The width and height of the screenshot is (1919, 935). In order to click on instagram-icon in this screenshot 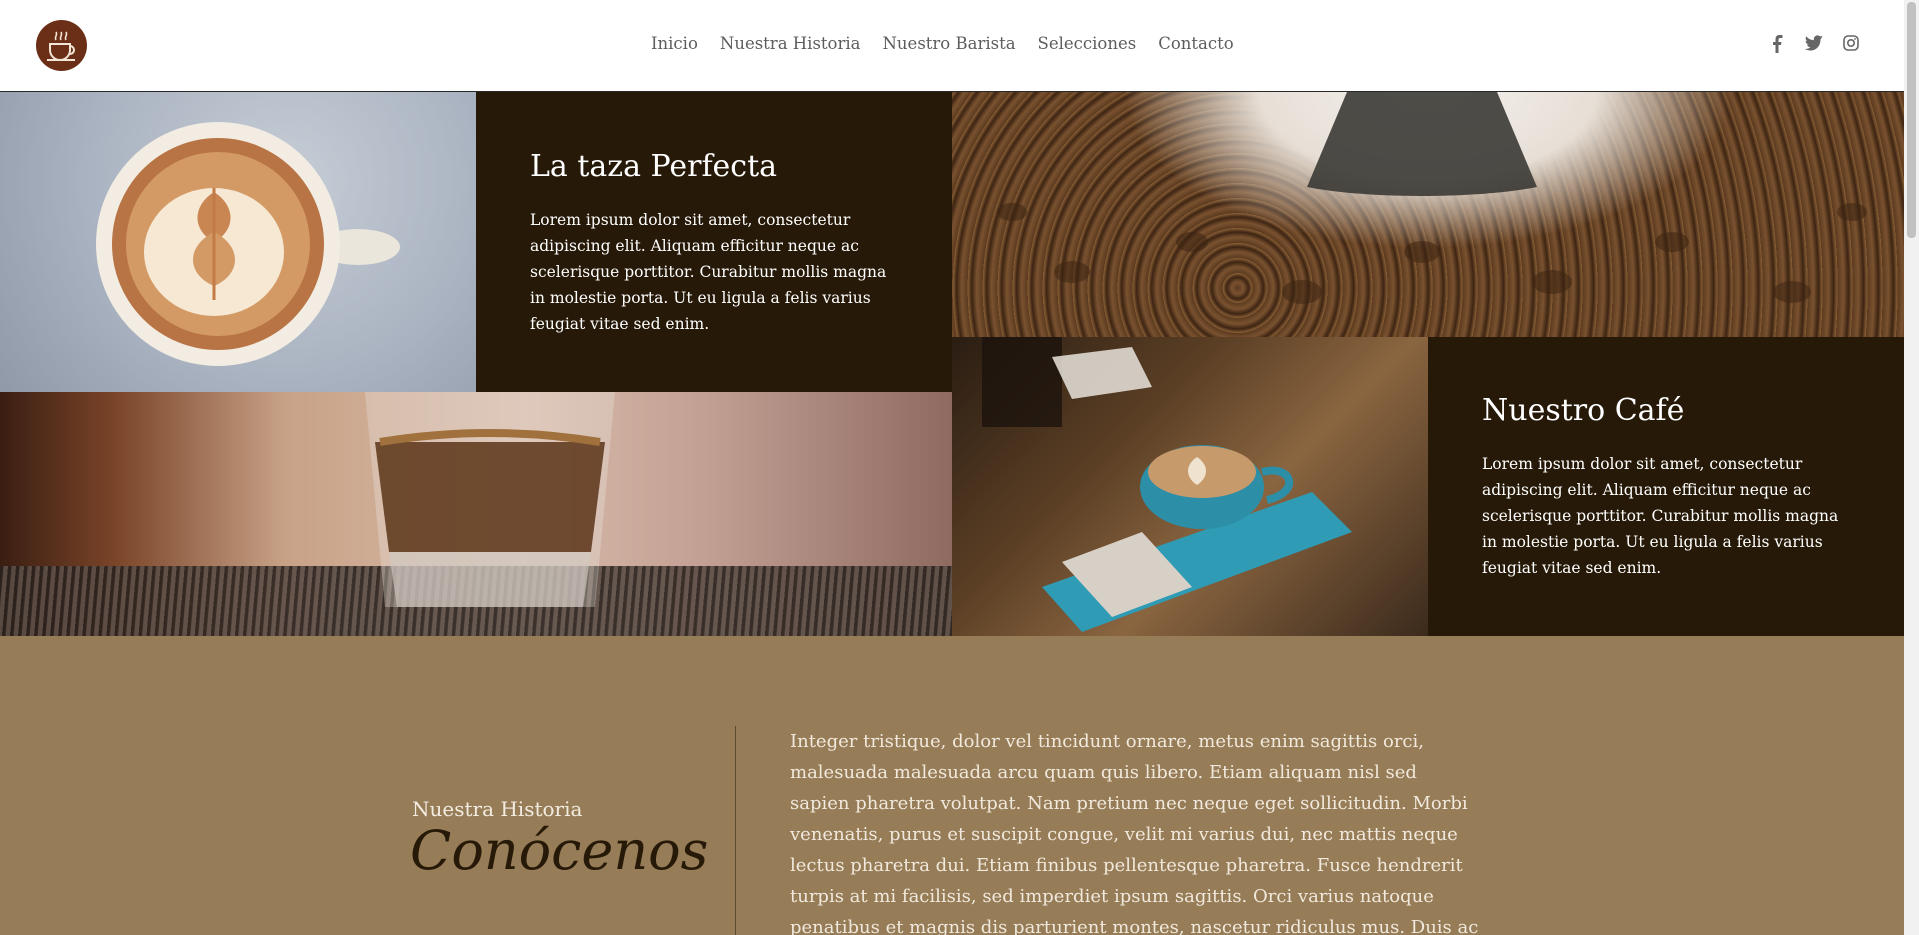, I will do `click(1851, 43)`.